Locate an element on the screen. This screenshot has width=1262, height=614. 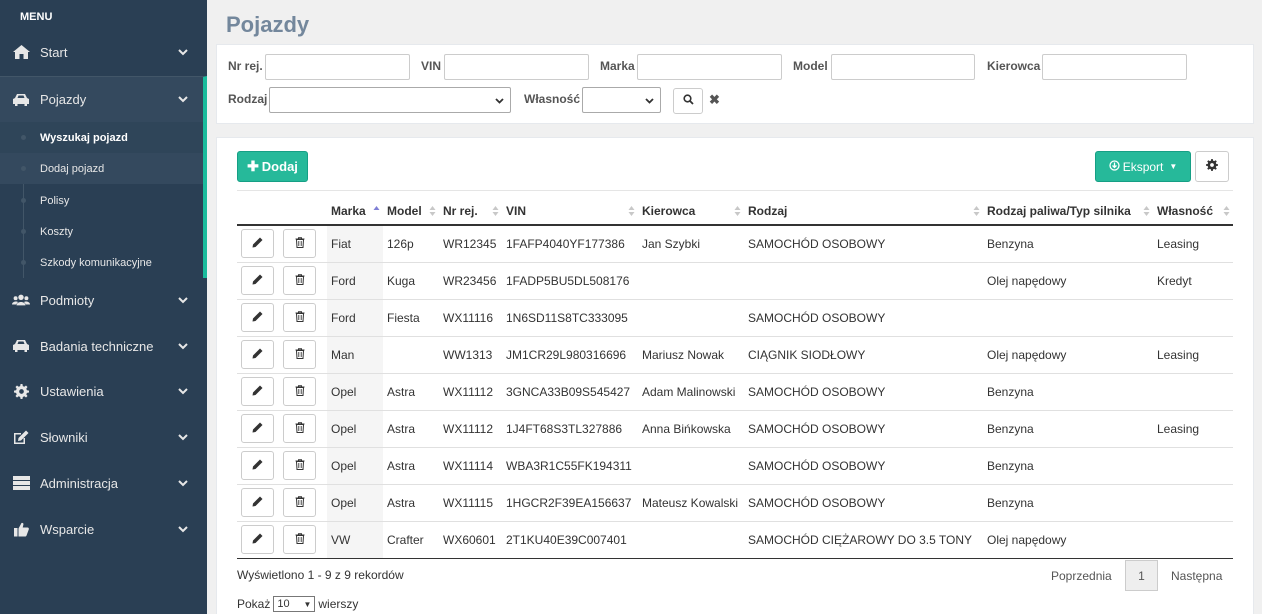
nav-badania: Badania techniczne is located at coordinates (103, 346).